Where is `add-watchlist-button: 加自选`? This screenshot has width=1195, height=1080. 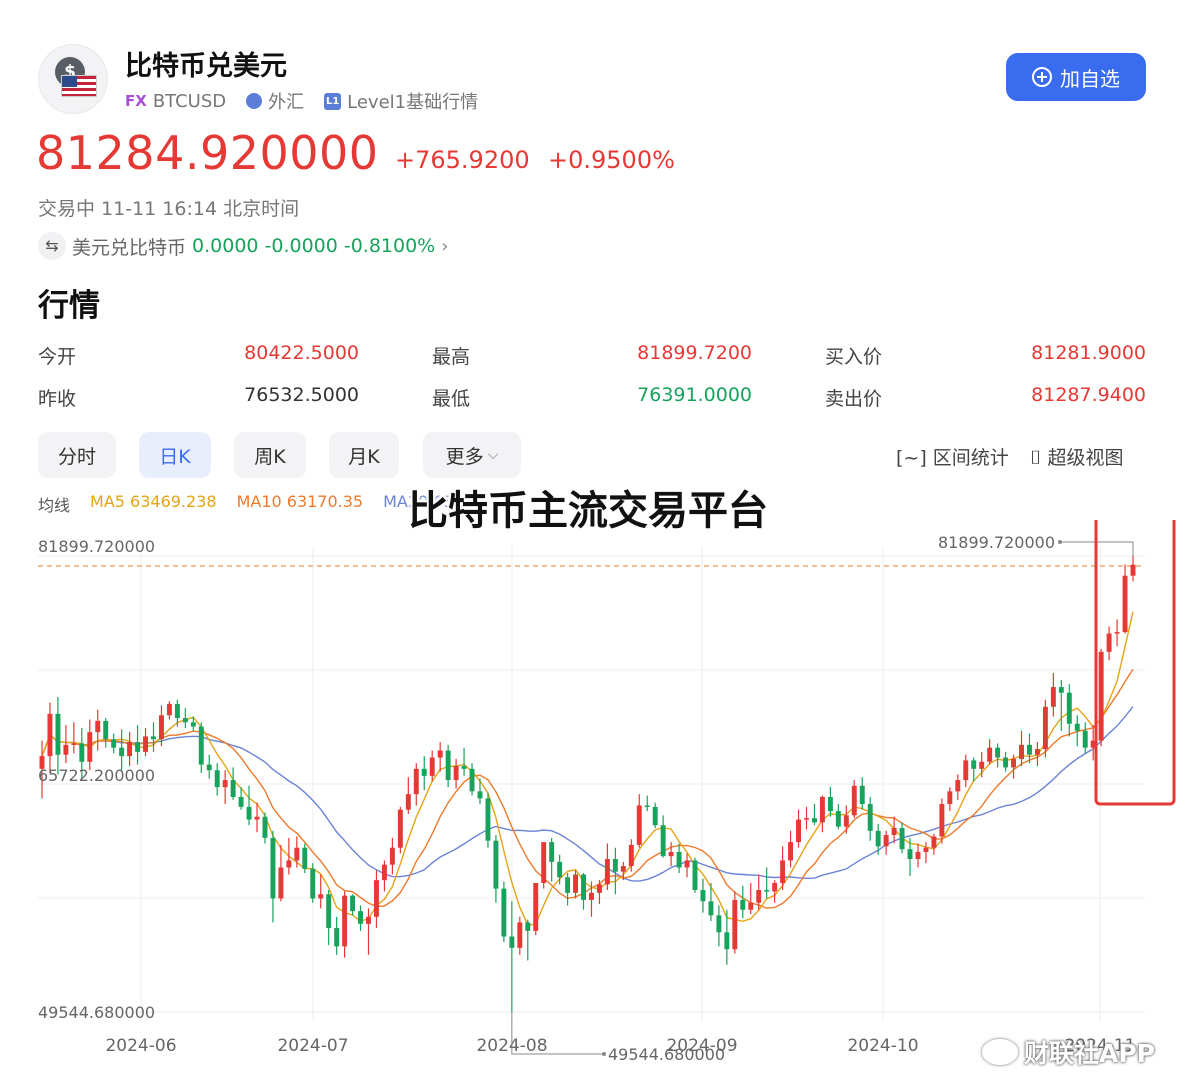
add-watchlist-button: 加自选 is located at coordinates (1076, 77).